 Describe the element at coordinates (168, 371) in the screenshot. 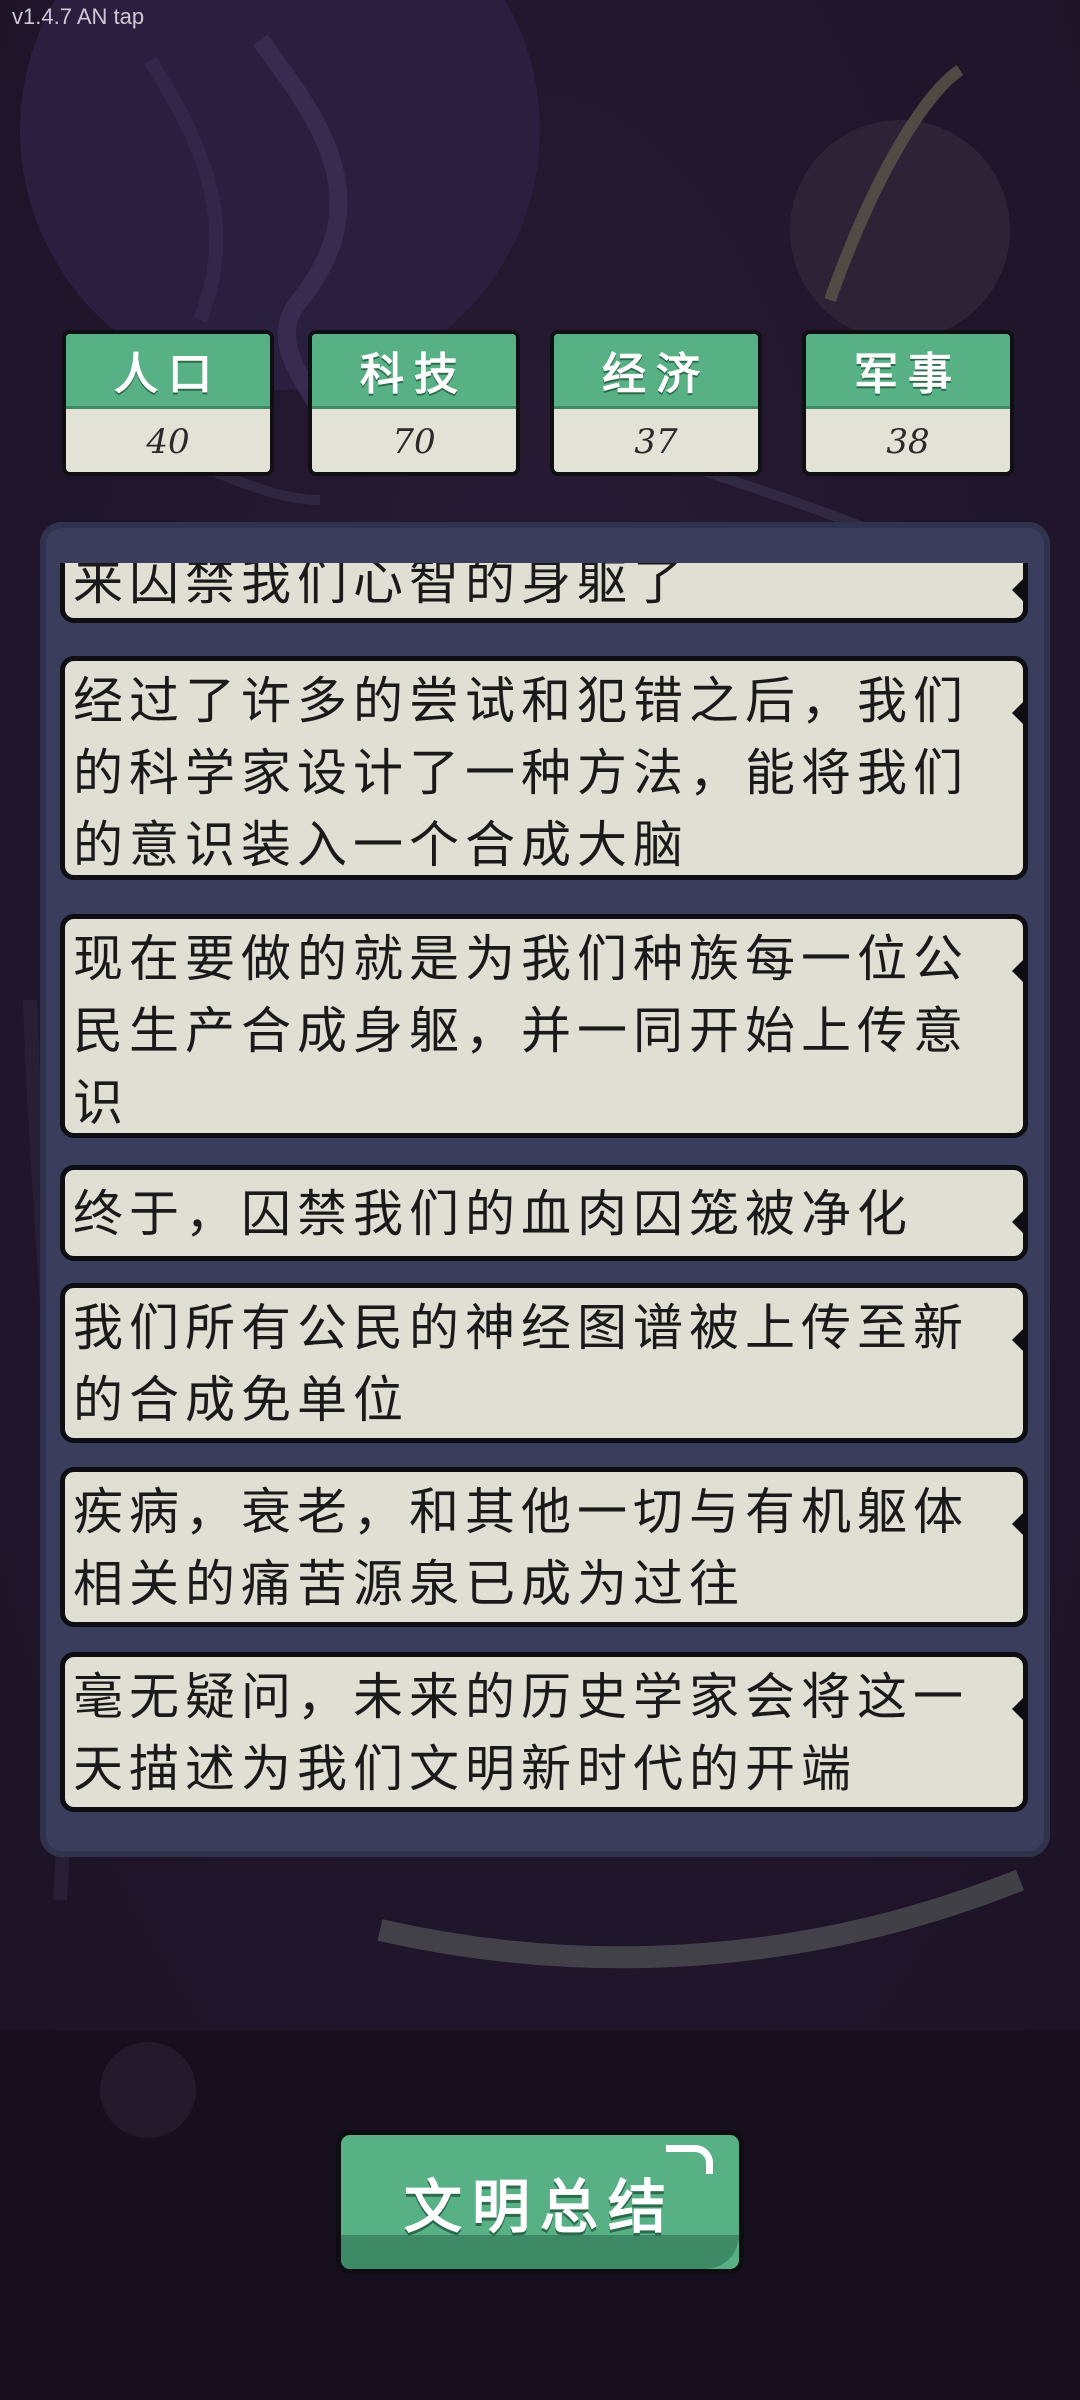

I see `stat-label: 人口` at that location.